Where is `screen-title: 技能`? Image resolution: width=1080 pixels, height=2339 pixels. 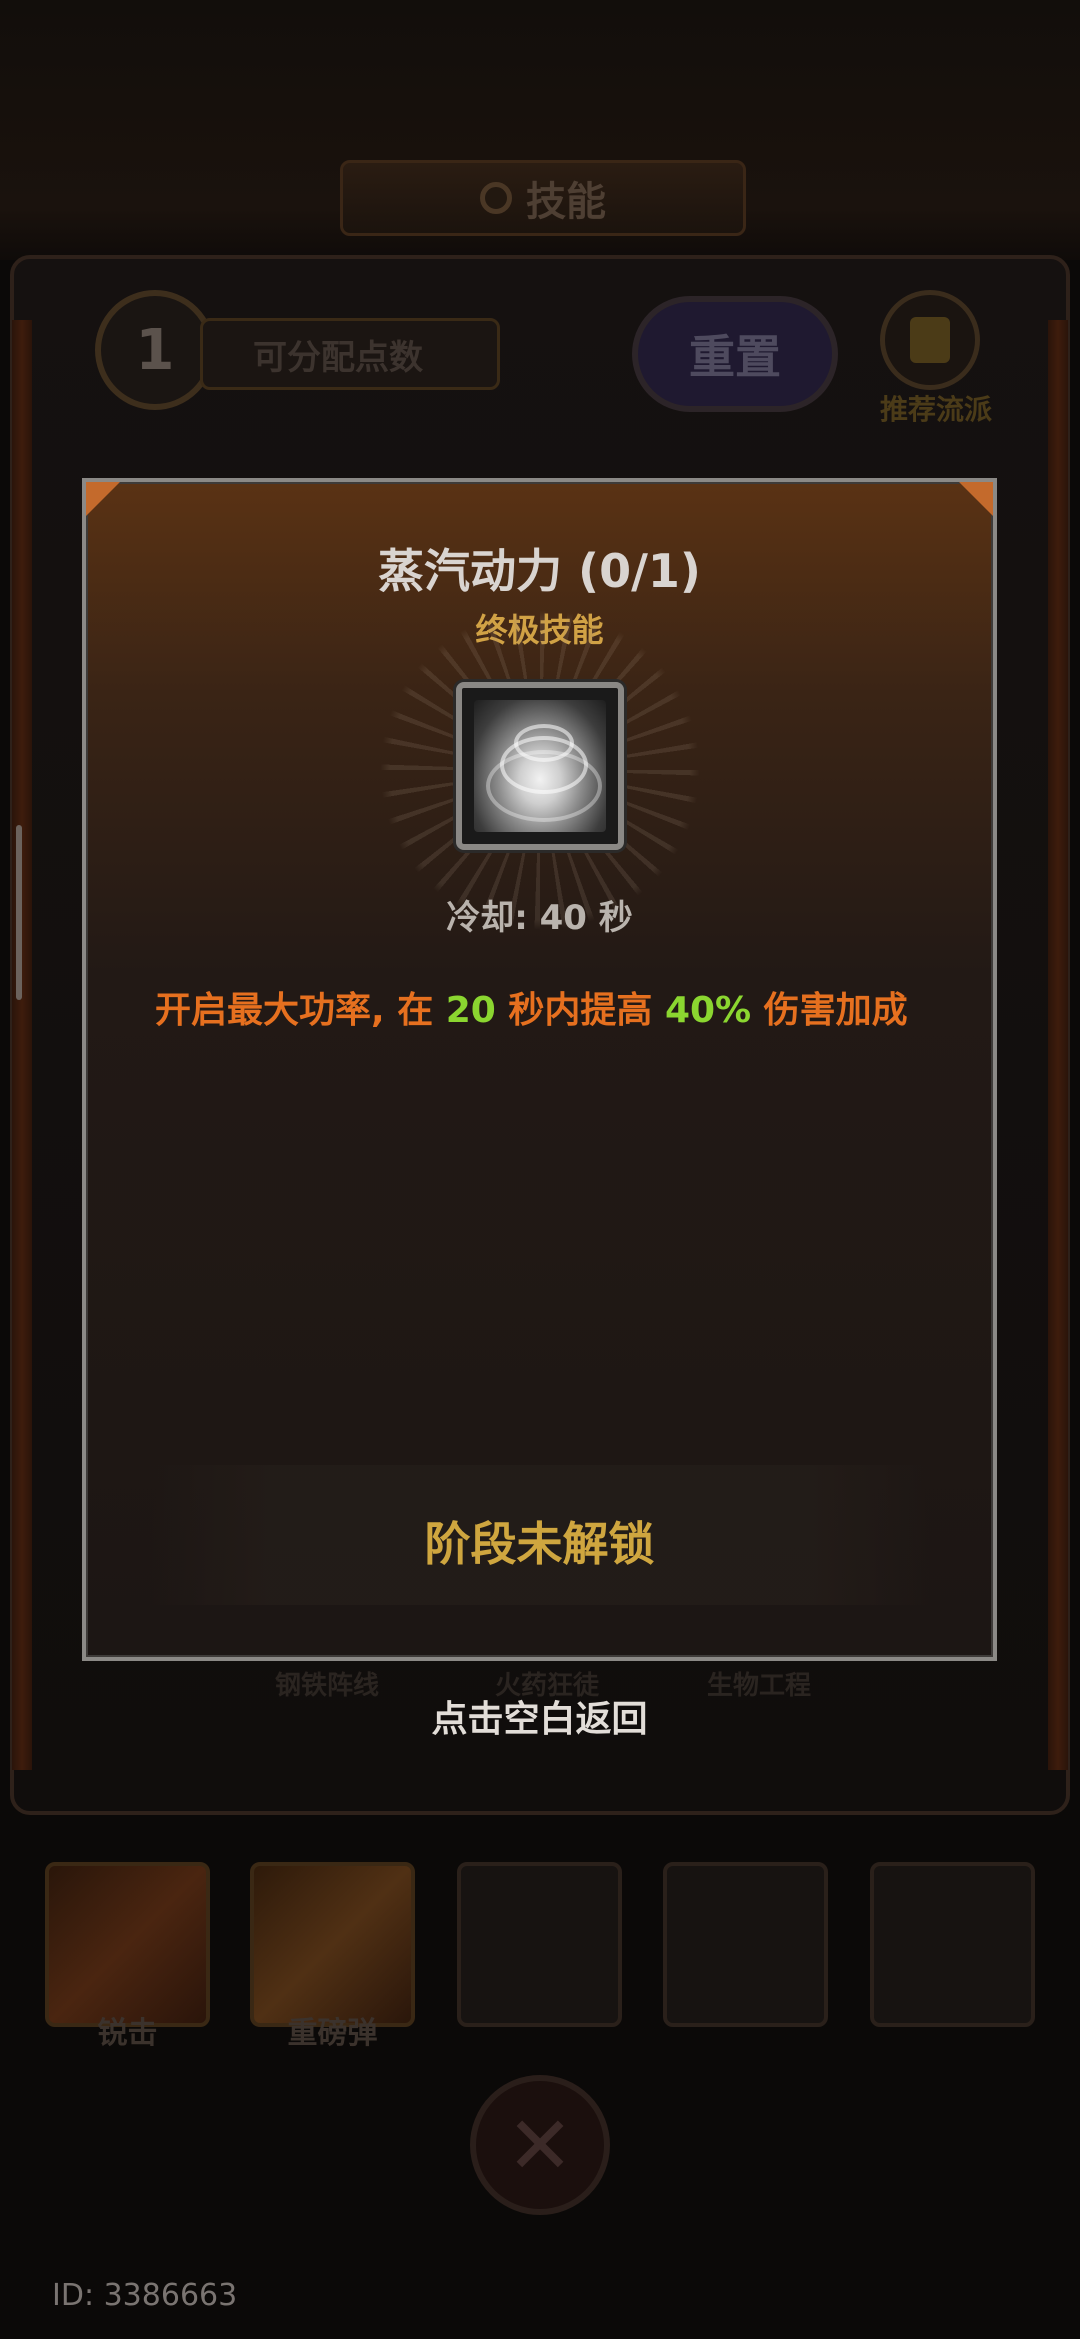 screen-title: 技能 is located at coordinates (566, 202).